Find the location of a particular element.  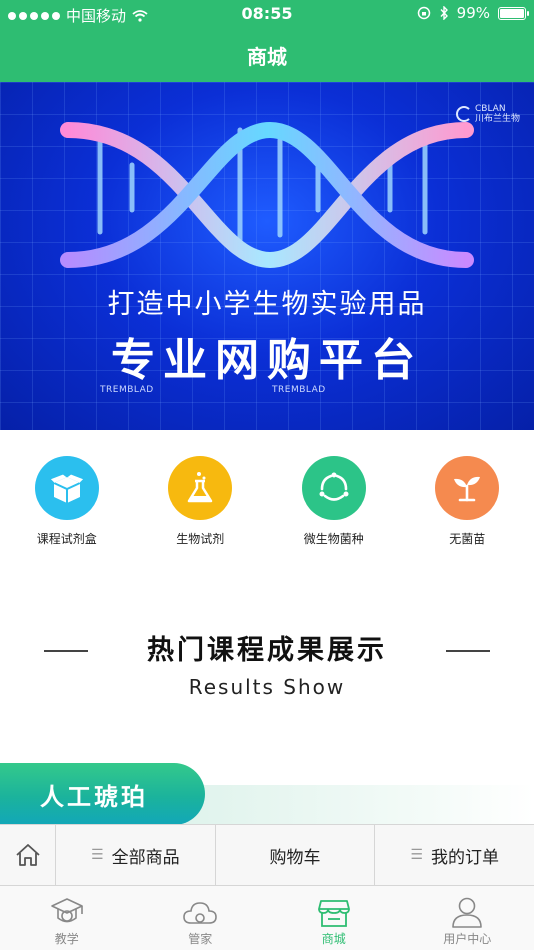

orientation-lock-icon is located at coordinates (423, 13).